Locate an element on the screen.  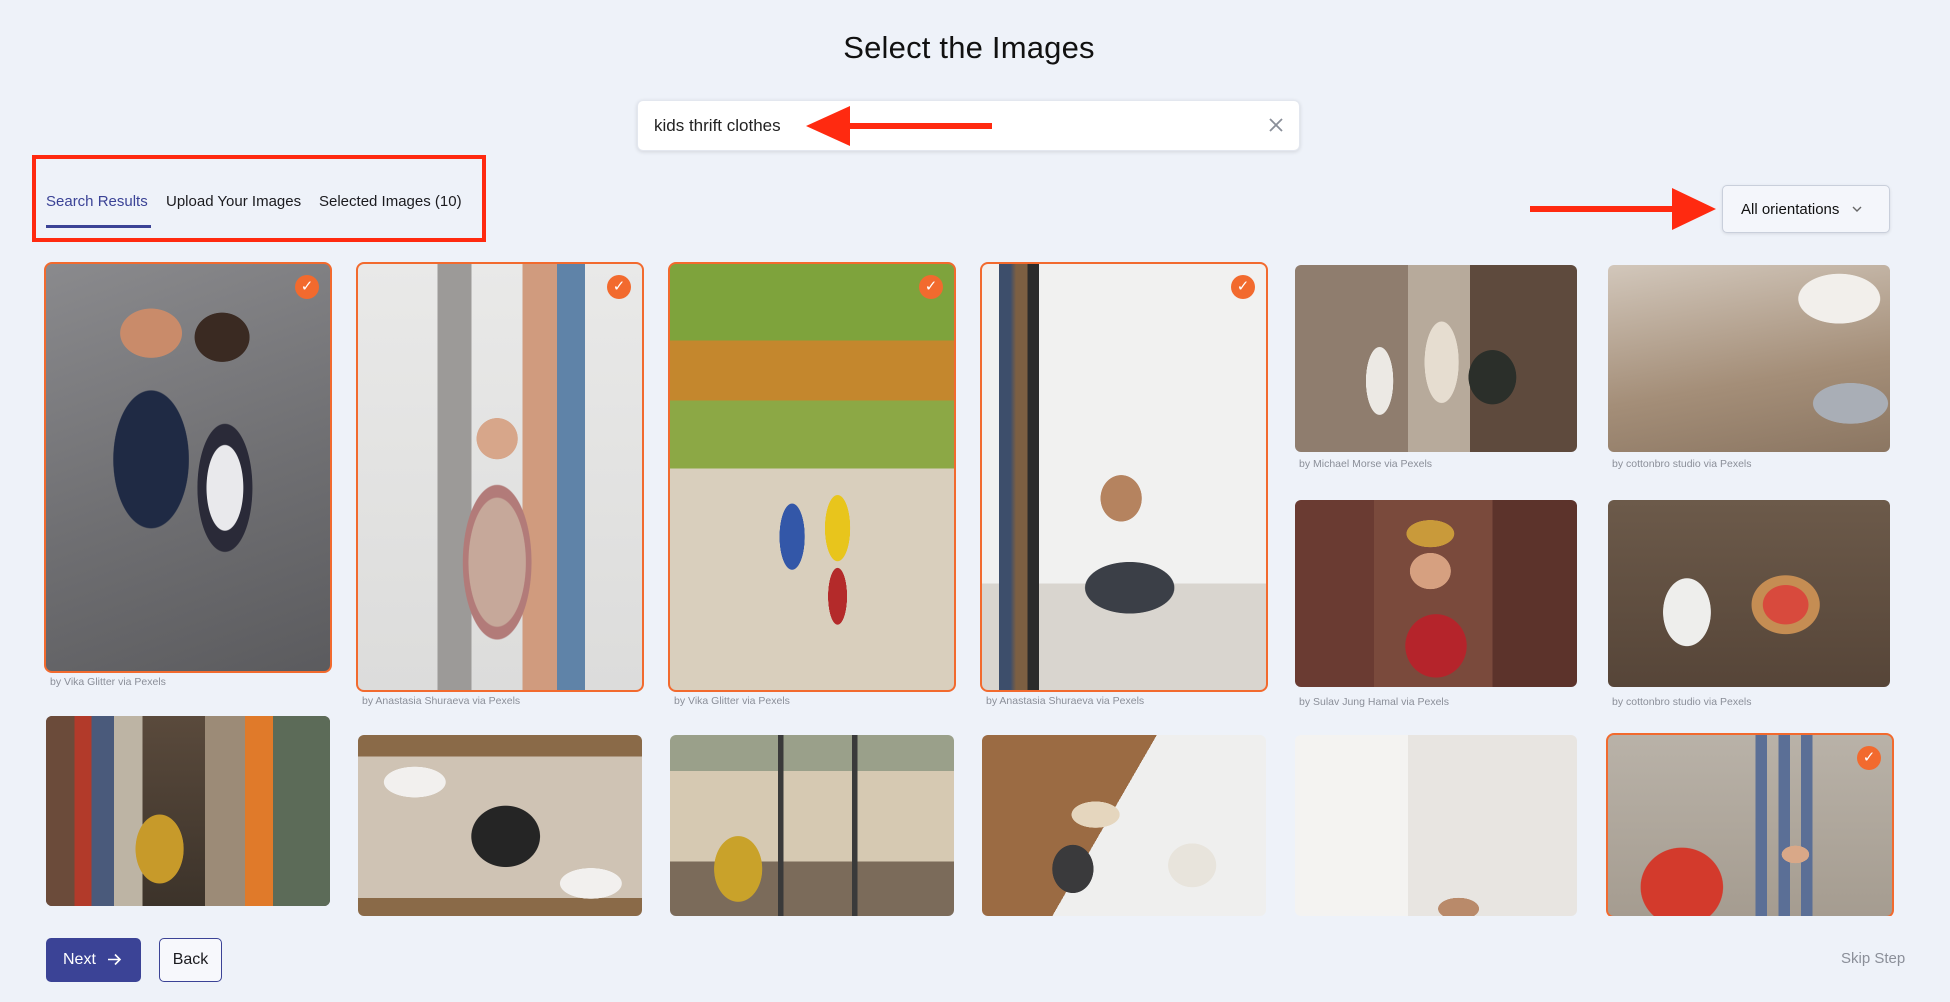
image-girl-wardrobe is located at coordinates (500, 477).